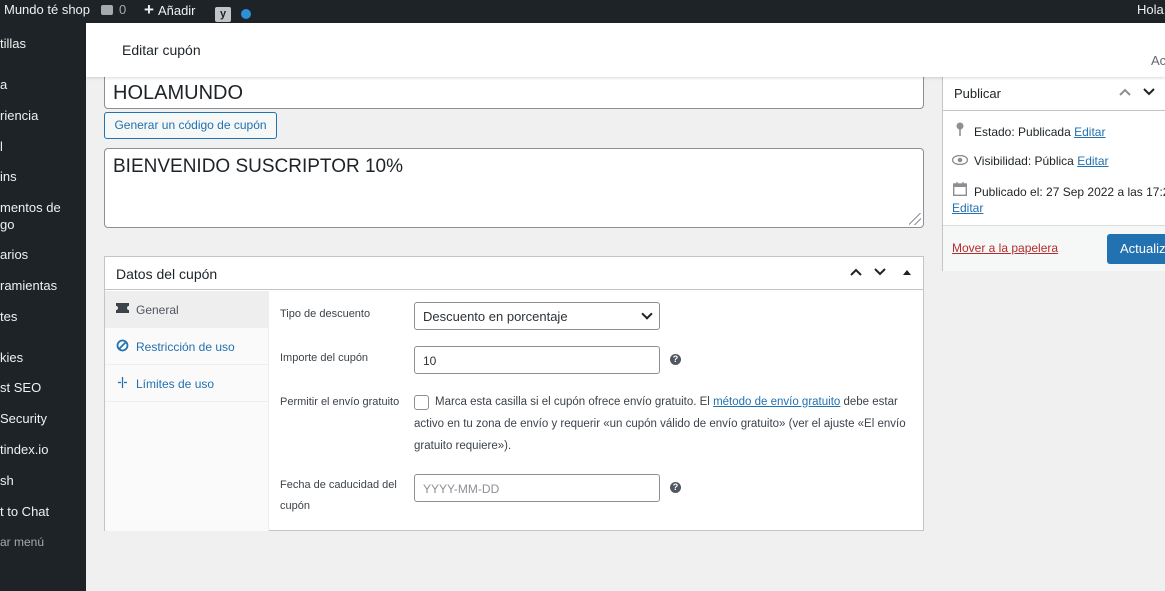 Image resolution: width=1165 pixels, height=591 pixels. Describe the element at coordinates (176, 10) in the screenshot. I see `new-content-label: Añadir` at that location.